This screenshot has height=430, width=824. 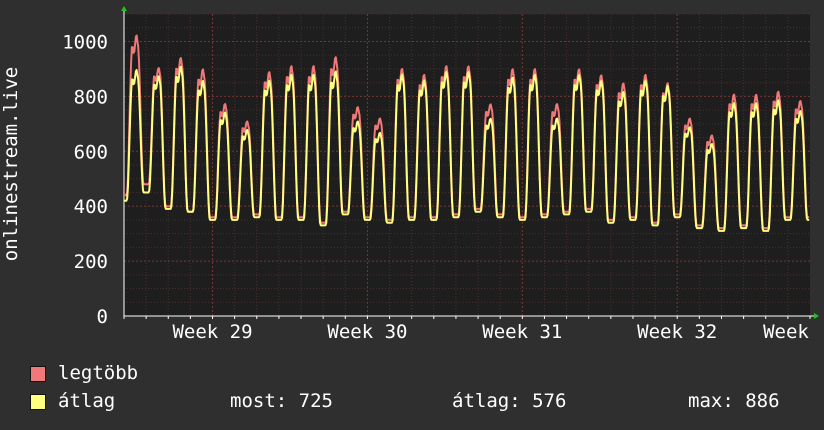 I want to click on x-tick-label: Week 29, so click(x=212, y=332).